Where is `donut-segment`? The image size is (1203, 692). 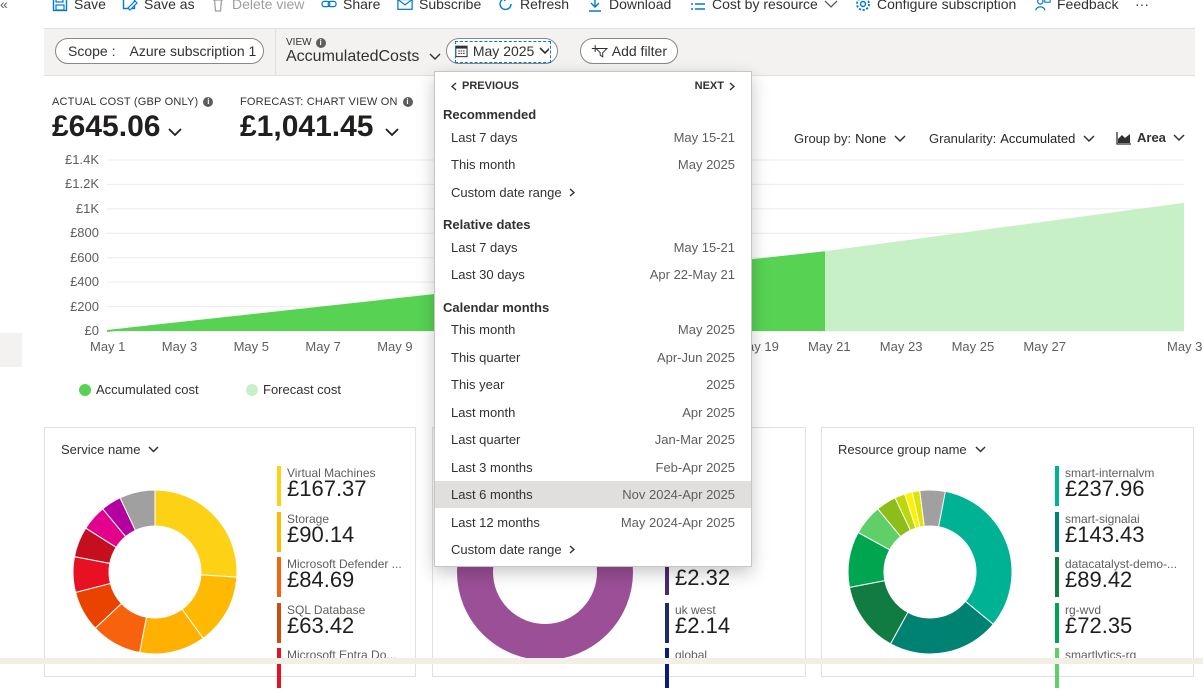
donut-segment is located at coordinates (196, 533).